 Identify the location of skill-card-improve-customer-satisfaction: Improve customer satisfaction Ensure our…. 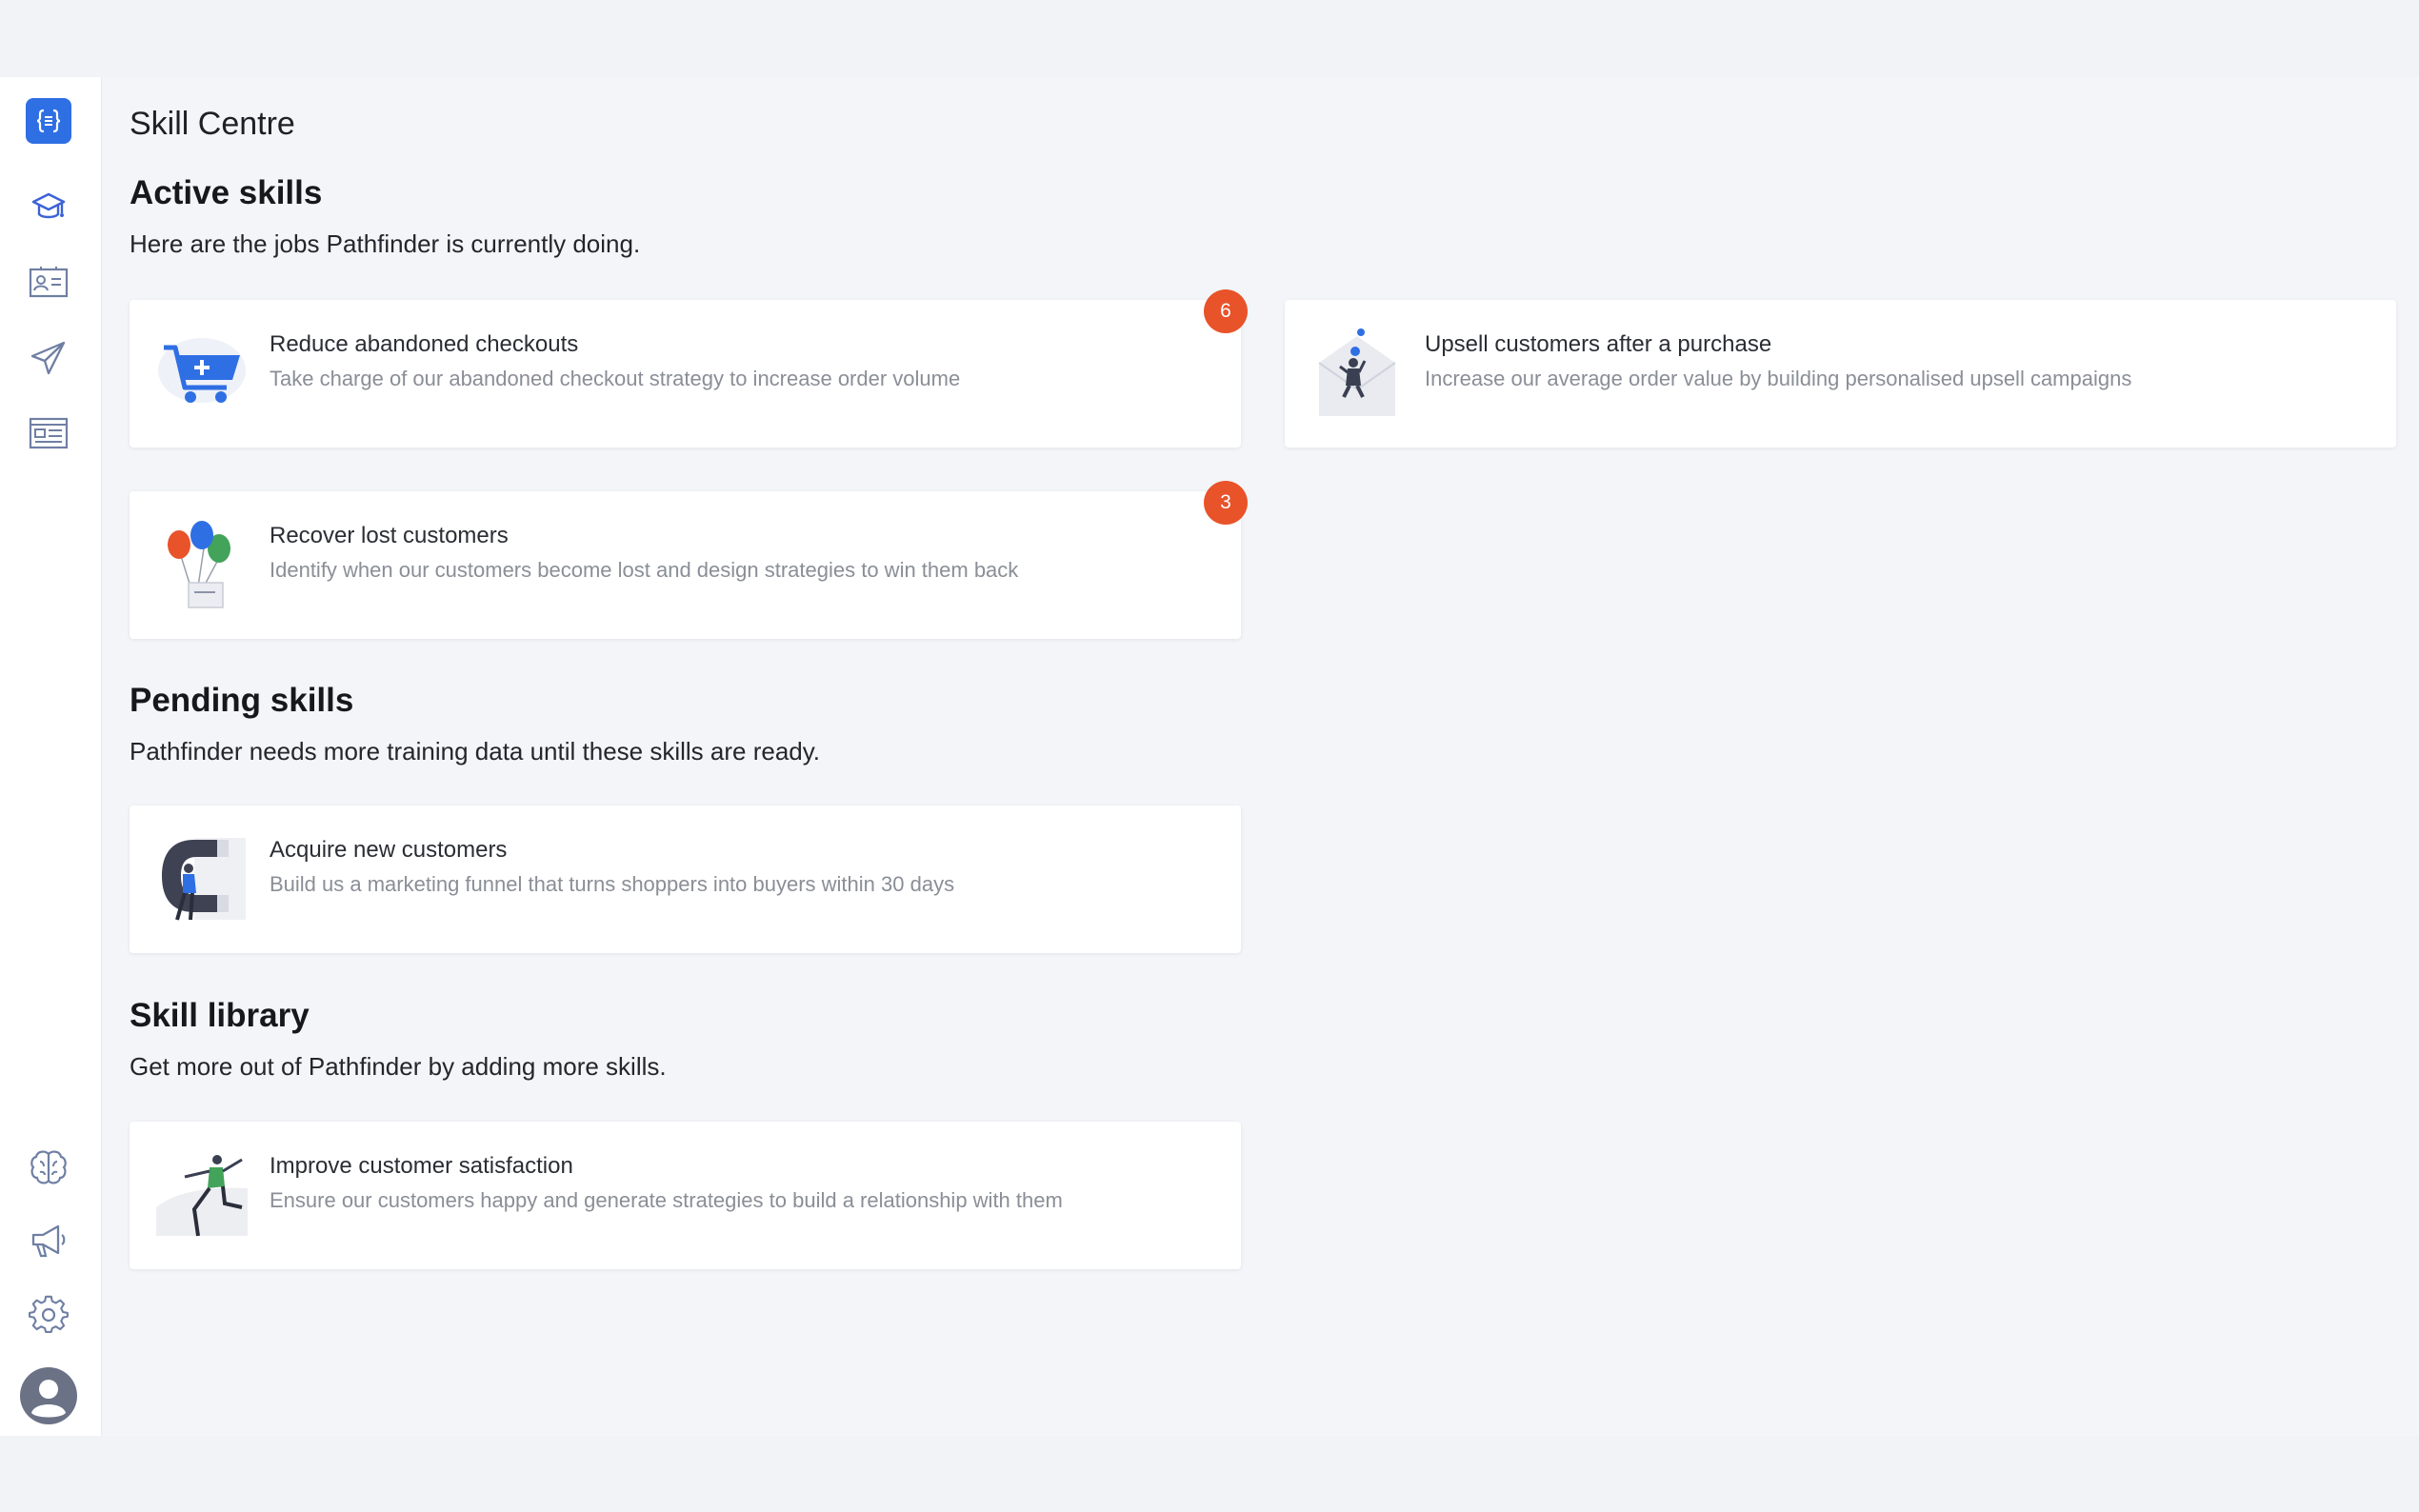
(685, 1195).